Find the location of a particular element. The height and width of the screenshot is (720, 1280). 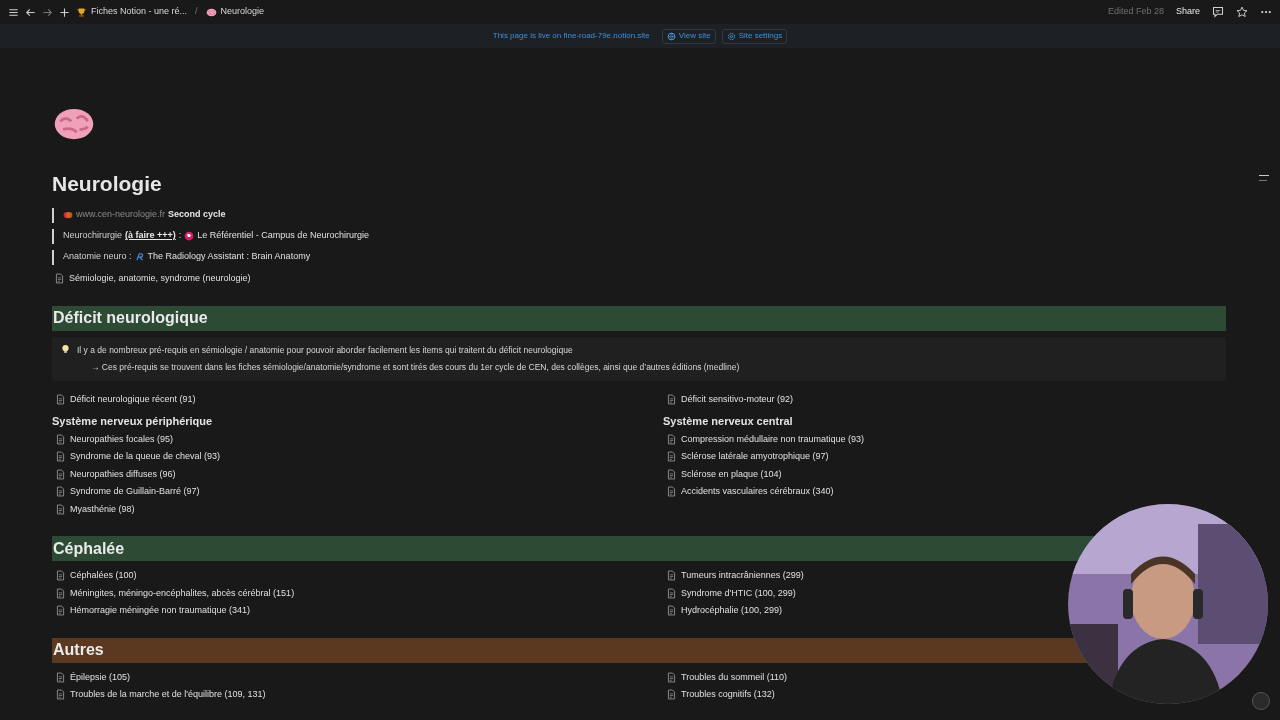

label: Second cycle is located at coordinates (197, 215).